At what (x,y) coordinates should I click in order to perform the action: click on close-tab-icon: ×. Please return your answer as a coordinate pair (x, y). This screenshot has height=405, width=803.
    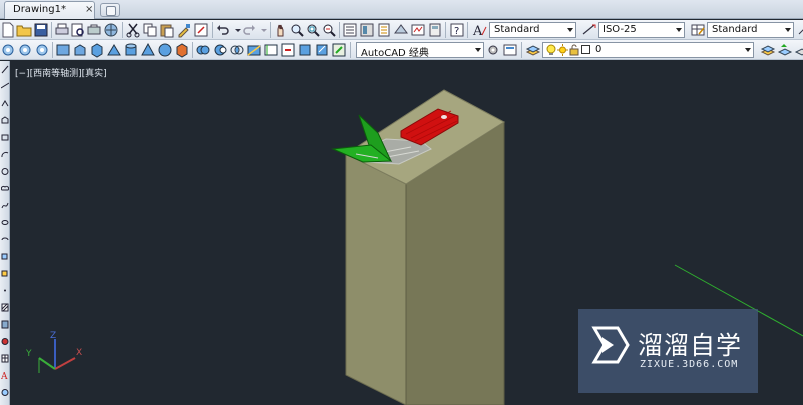
    Looking at the image, I should click on (89, 9).